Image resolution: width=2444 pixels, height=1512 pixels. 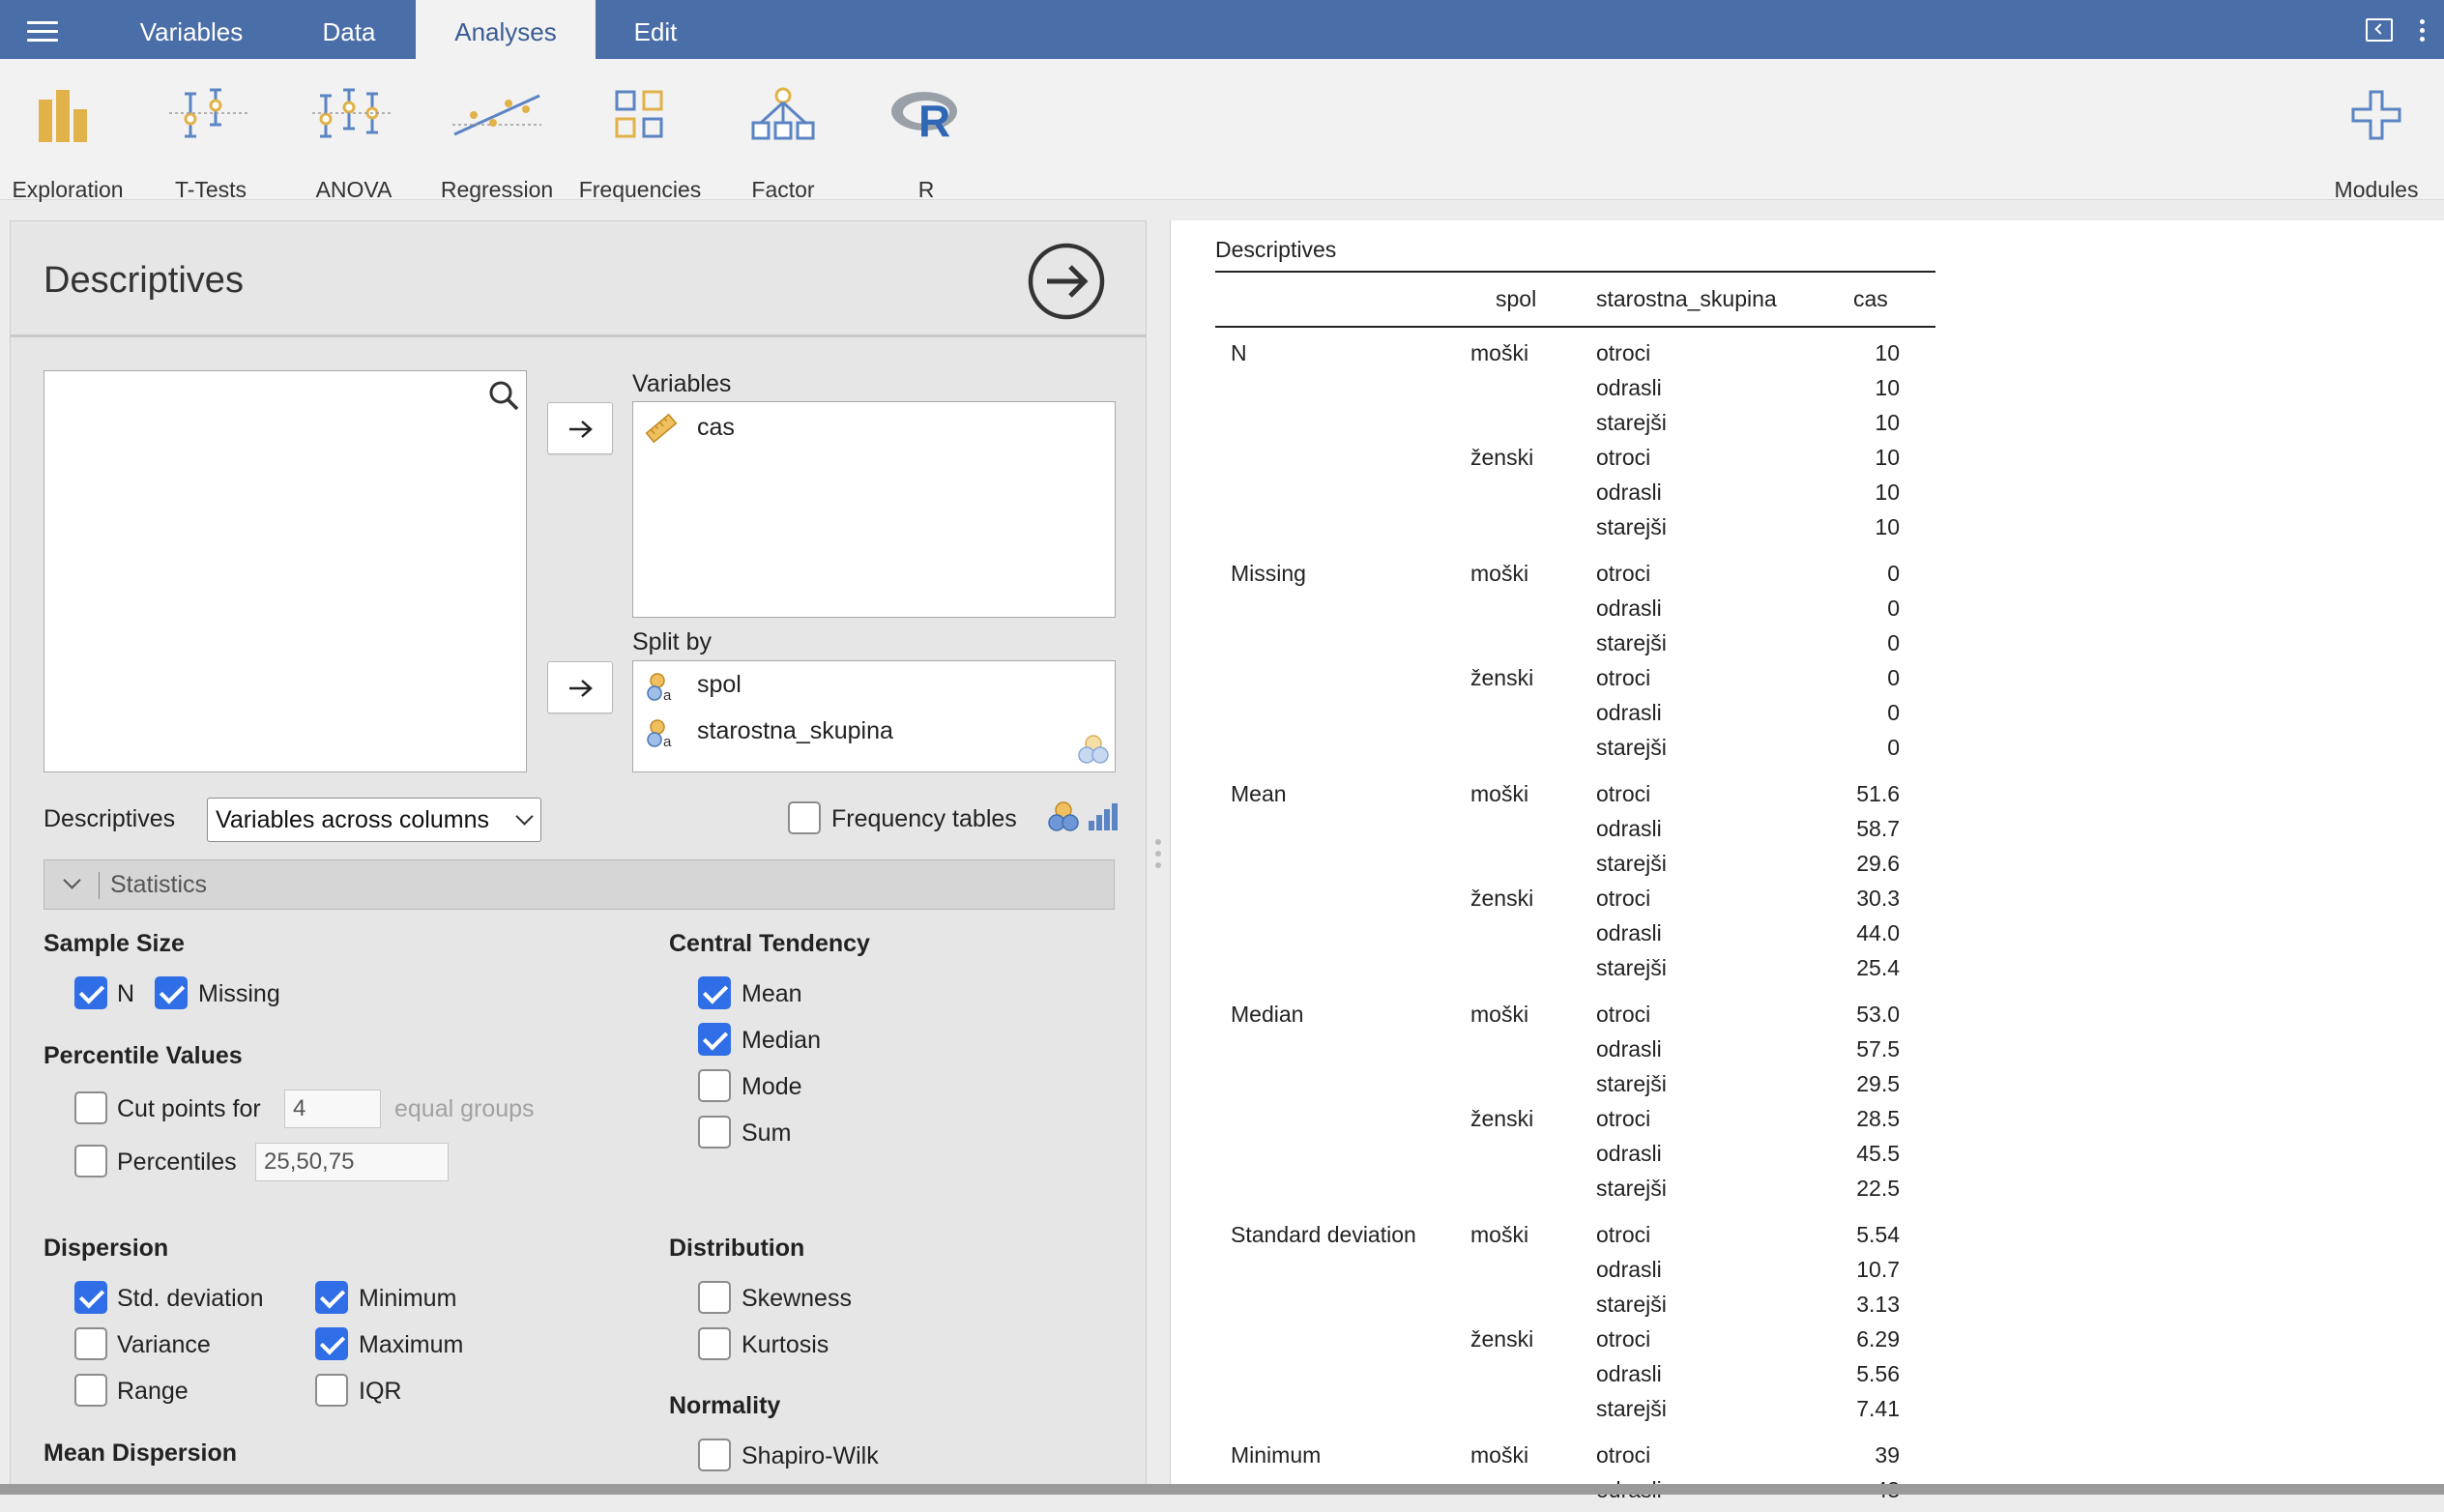 I want to click on value-cell: 58.7, so click(x=1878, y=828).